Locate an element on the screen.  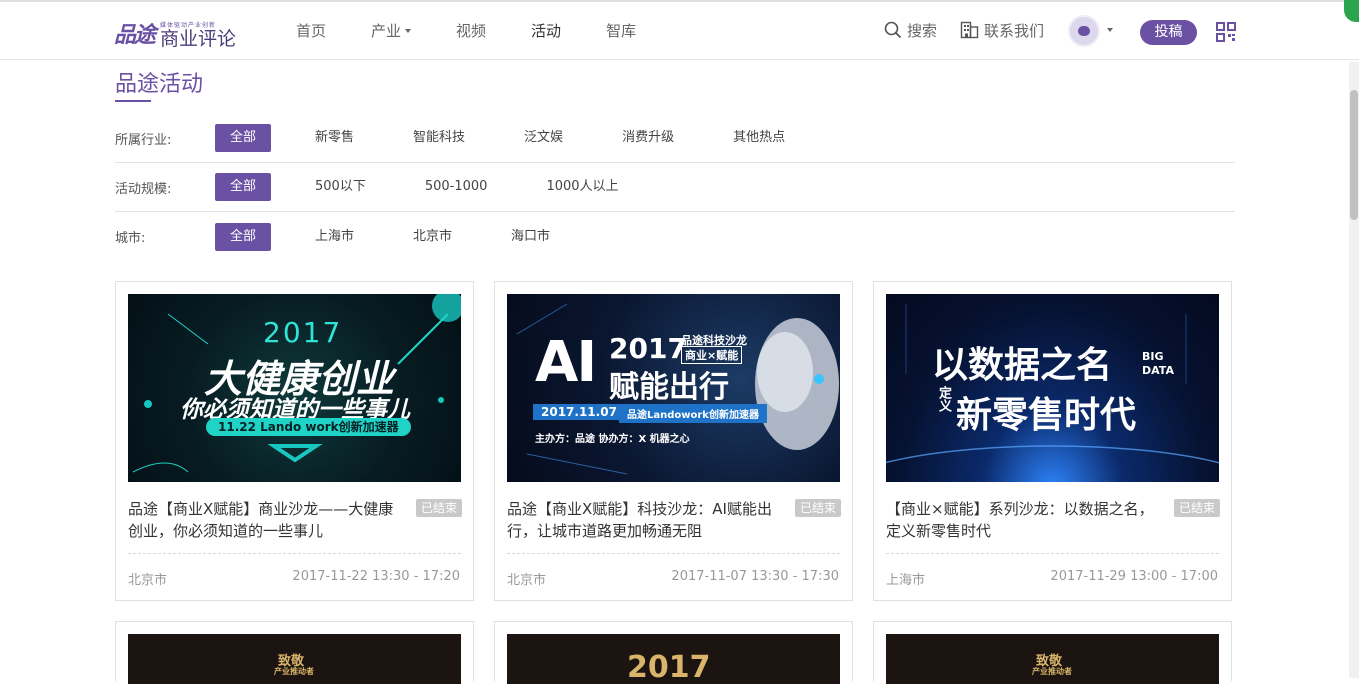
poster-tag2: 商业×赋能 is located at coordinates (712, 355).